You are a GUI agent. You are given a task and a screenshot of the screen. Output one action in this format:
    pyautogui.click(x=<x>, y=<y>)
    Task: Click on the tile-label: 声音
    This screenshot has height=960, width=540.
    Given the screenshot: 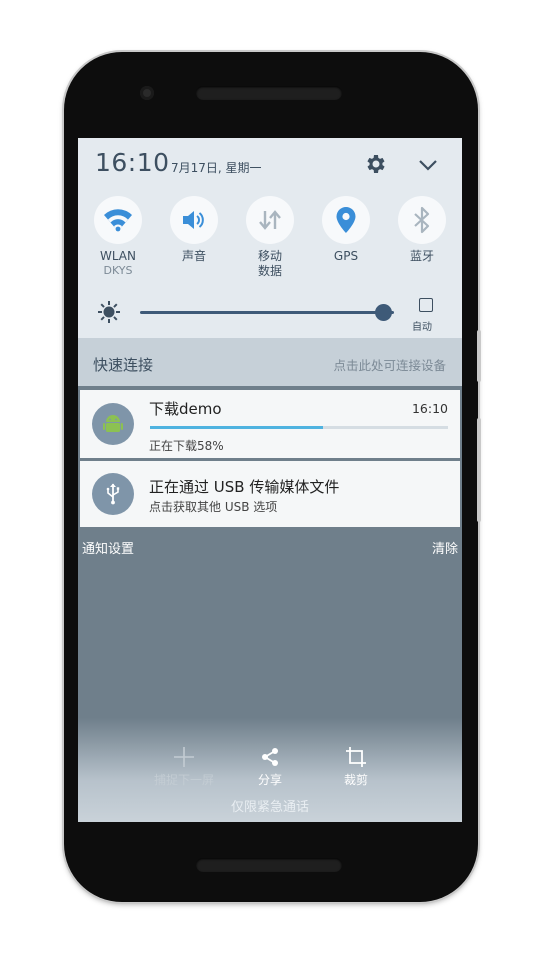 What is the action you would take?
    pyautogui.click(x=193, y=256)
    